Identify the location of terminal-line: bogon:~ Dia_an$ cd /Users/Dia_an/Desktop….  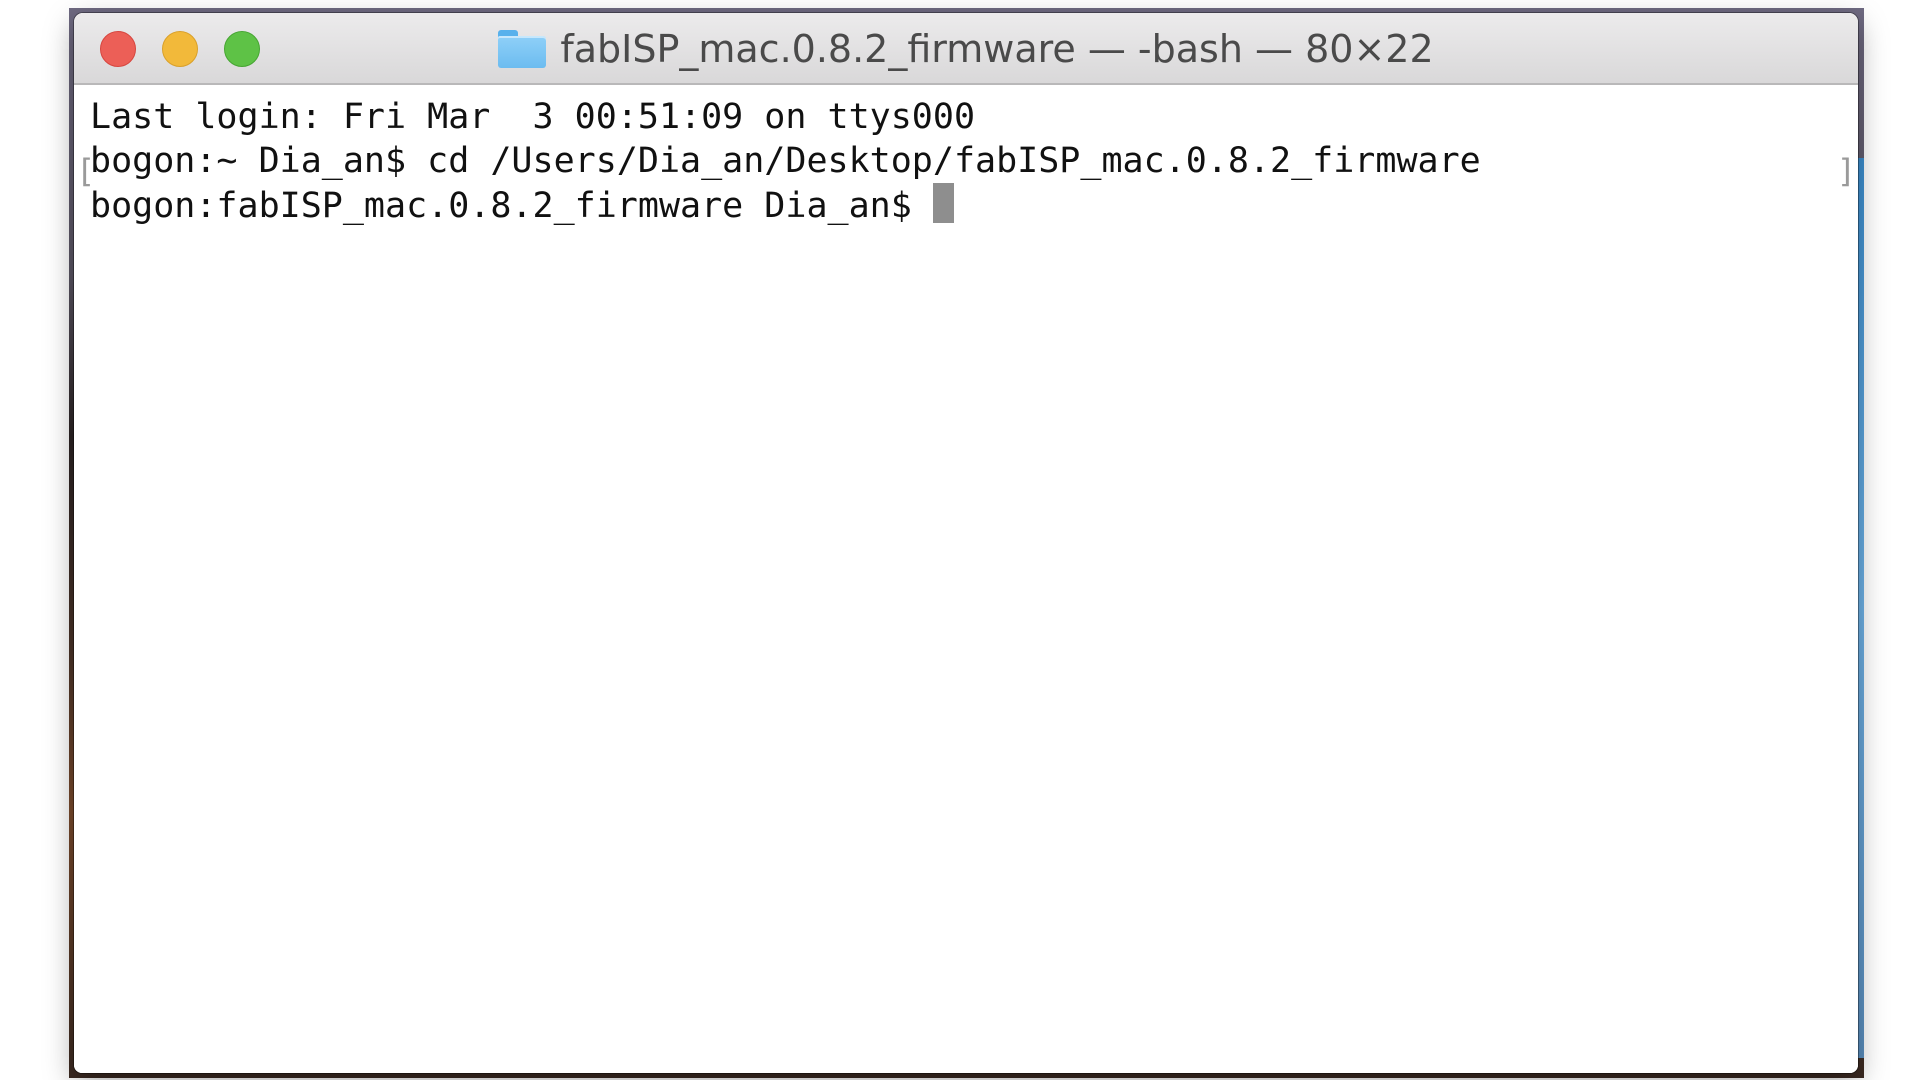
(785, 161).